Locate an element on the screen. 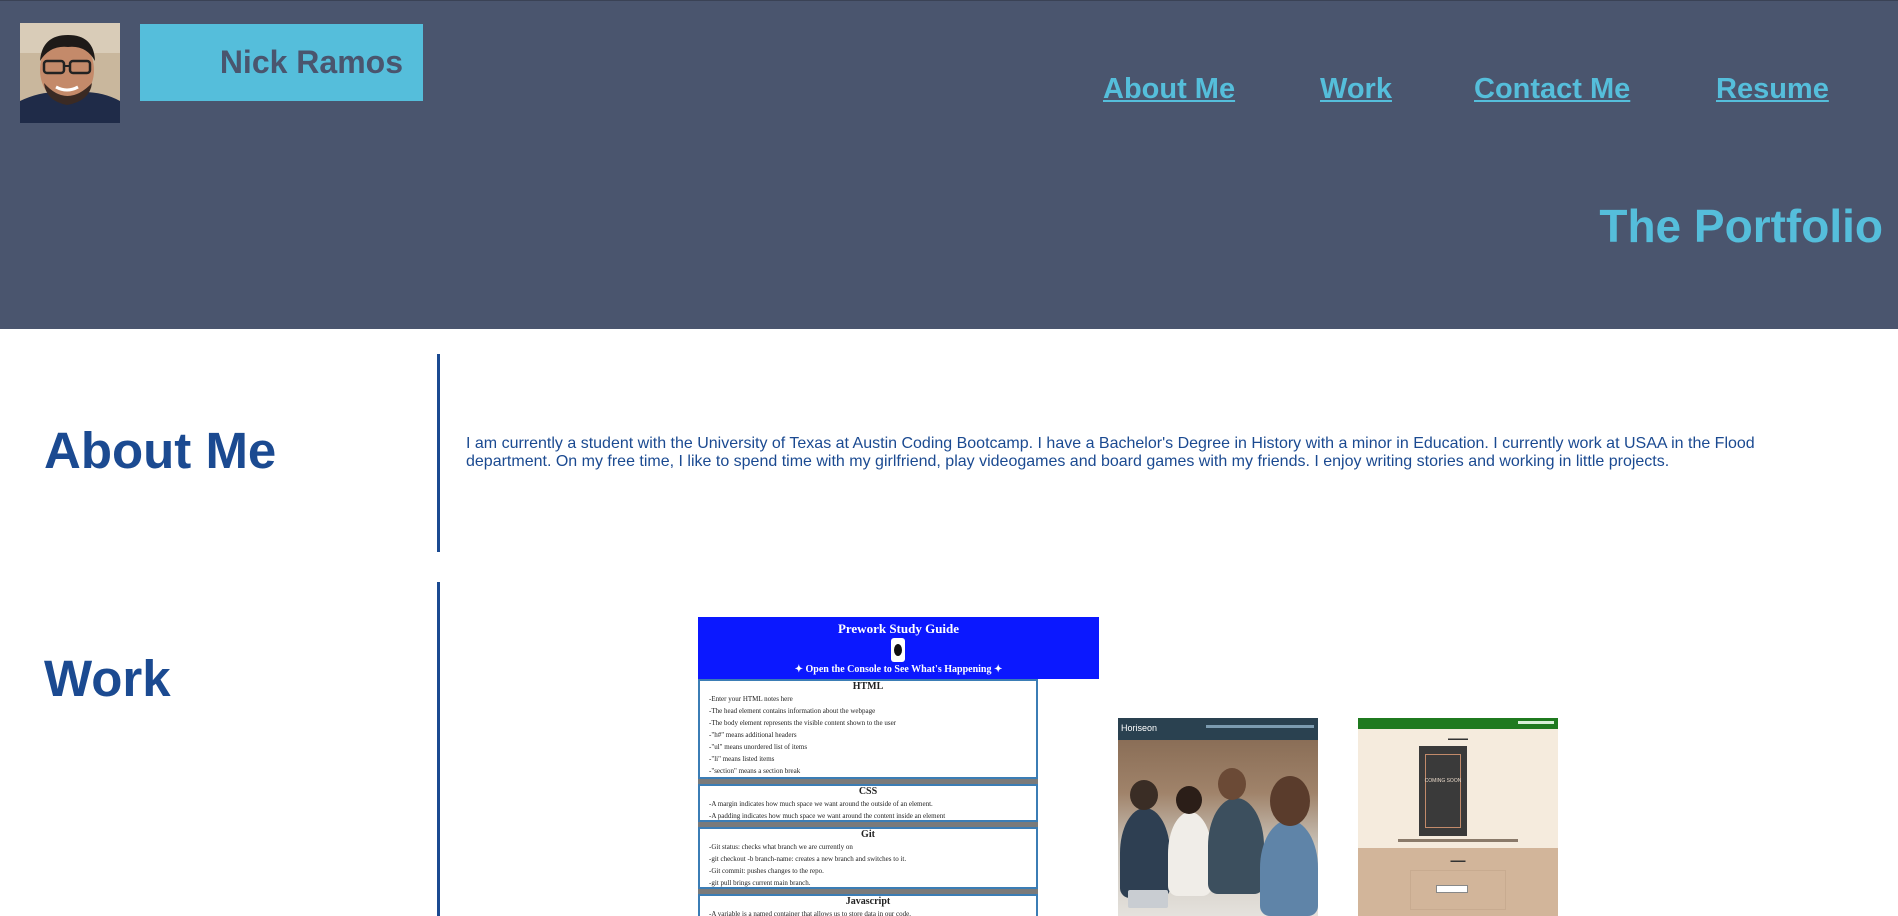 This screenshot has height=916, width=1898. book-caption is located at coordinates (1458, 840).